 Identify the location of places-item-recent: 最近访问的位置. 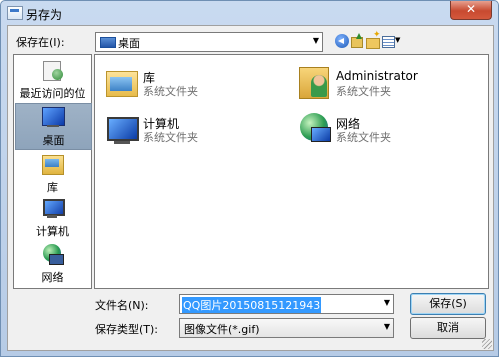
(52, 86).